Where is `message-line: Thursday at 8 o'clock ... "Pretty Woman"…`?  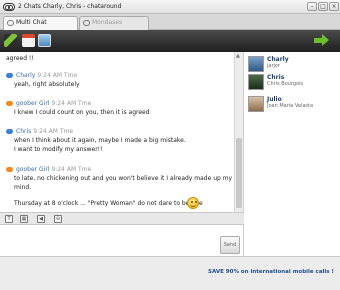 message-line: Thursday at 8 o'clock ... "Pretty Woman"… is located at coordinates (108, 203).